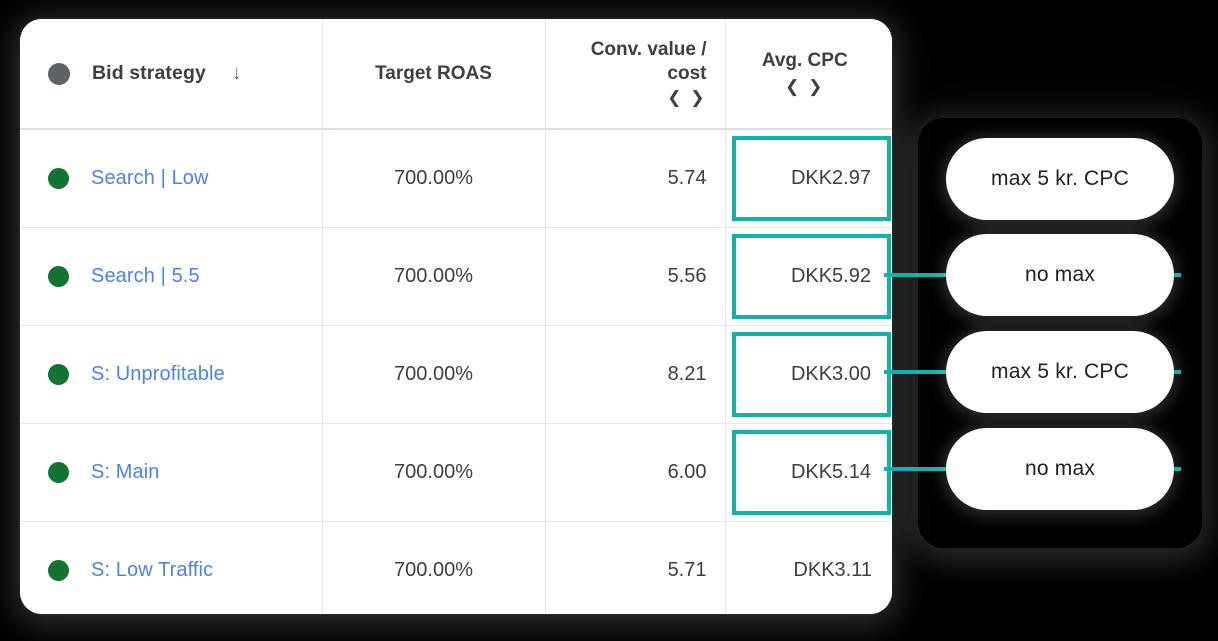 This screenshot has width=1218, height=641. I want to click on column-header-bid-strategy: Bid strategy ↓, so click(171, 74).